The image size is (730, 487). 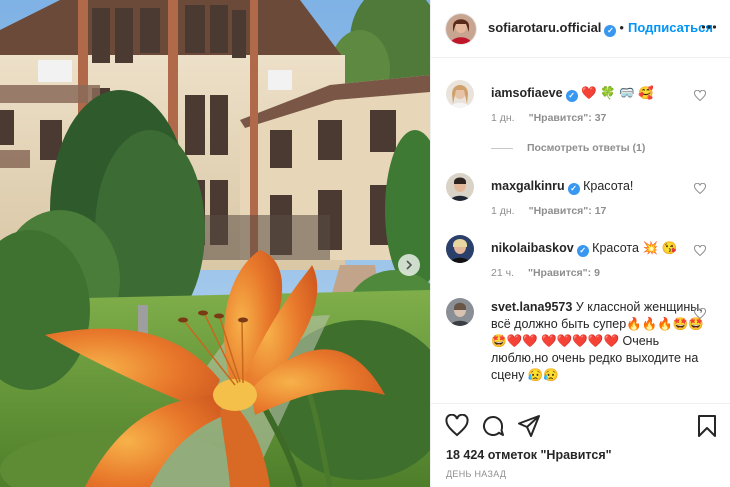 I want to click on comment-meta: 1 дн. "Нравится": 17, so click(x=548, y=211).